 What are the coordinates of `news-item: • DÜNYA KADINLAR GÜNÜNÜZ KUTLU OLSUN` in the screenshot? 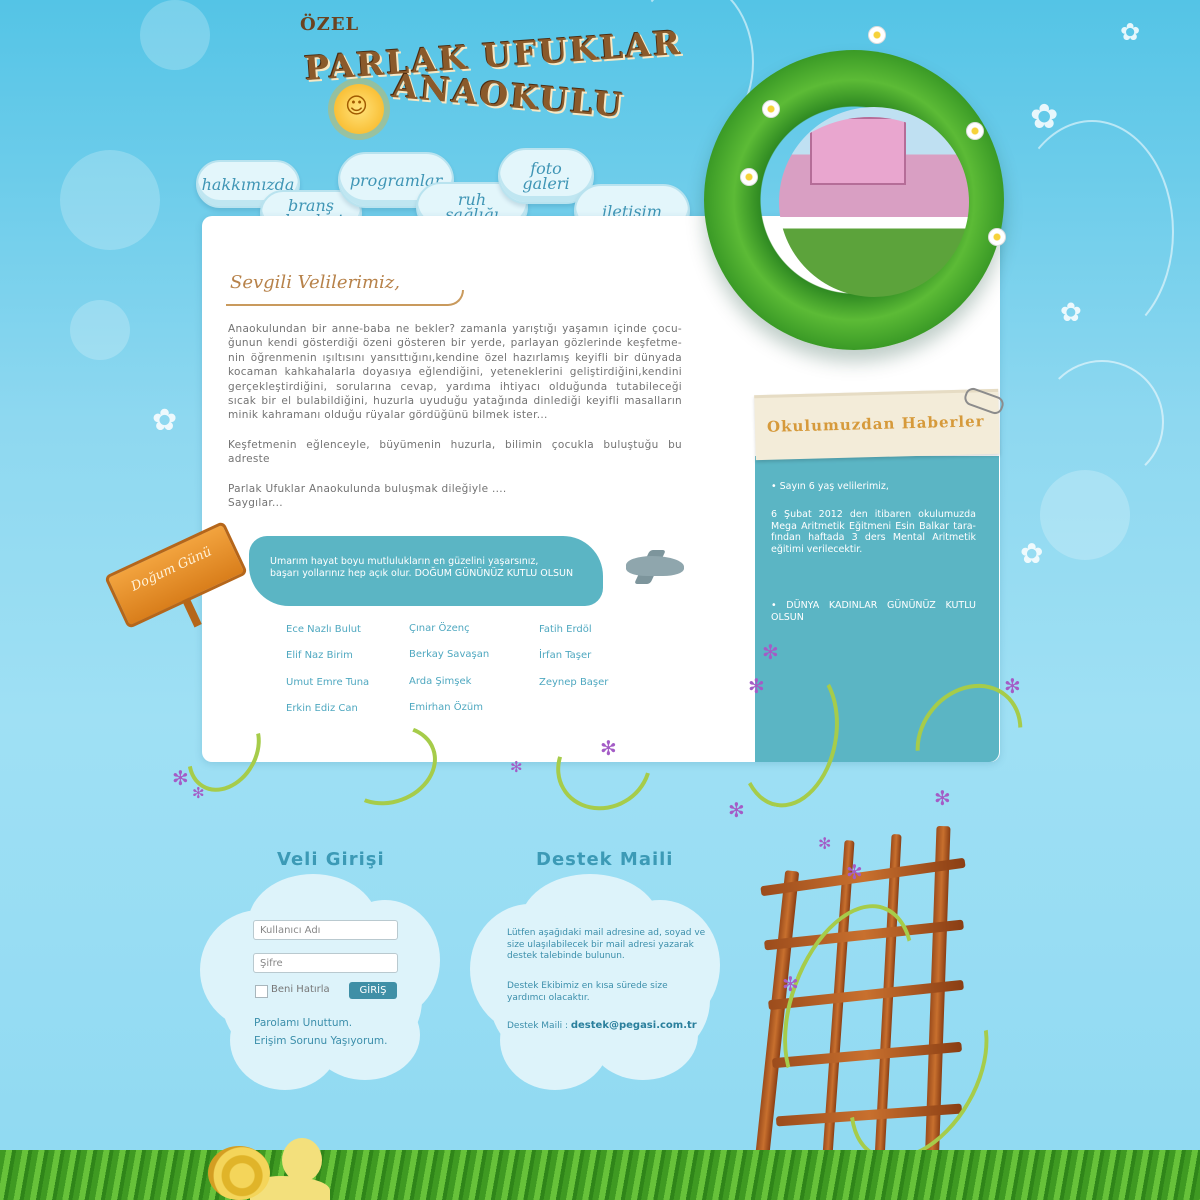 It's located at (873, 611).